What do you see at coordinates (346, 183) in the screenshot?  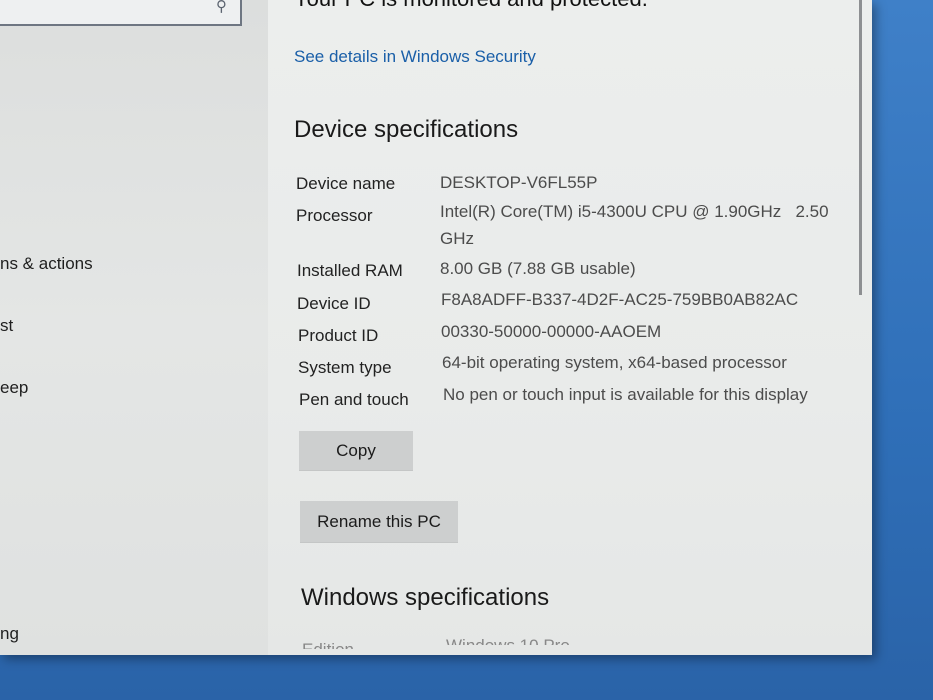 I see `spec-label-device-name: Device name` at bounding box center [346, 183].